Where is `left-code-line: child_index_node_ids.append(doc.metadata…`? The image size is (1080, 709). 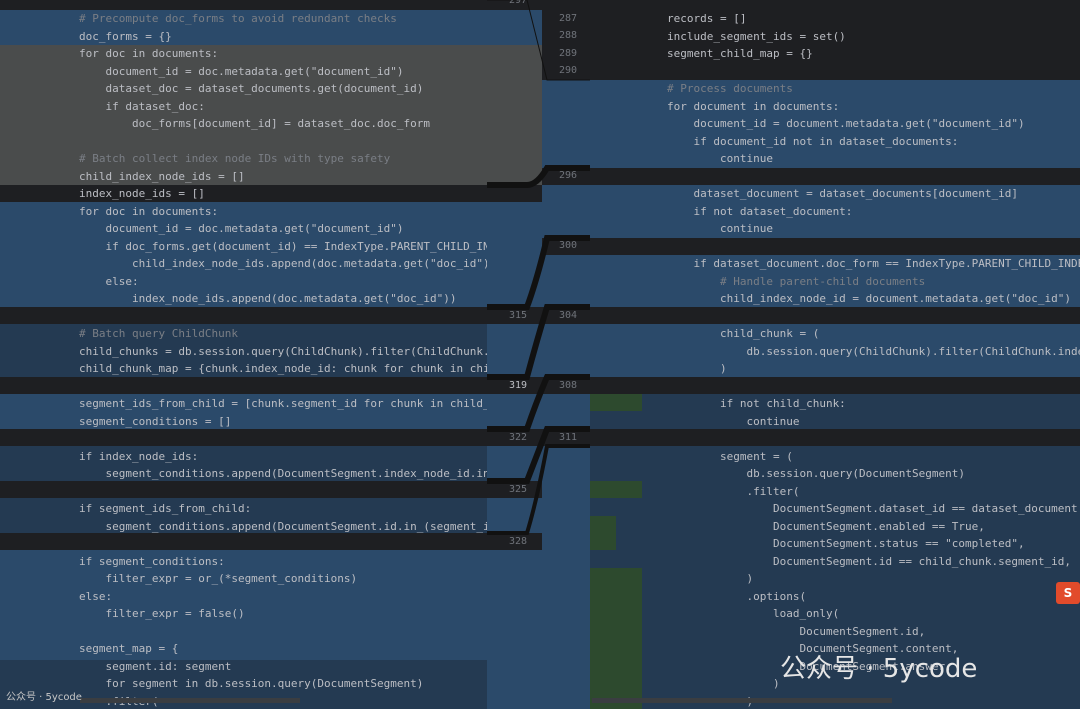
left-code-line: child_index_node_ids.append(doc.metadata… is located at coordinates (283, 264).